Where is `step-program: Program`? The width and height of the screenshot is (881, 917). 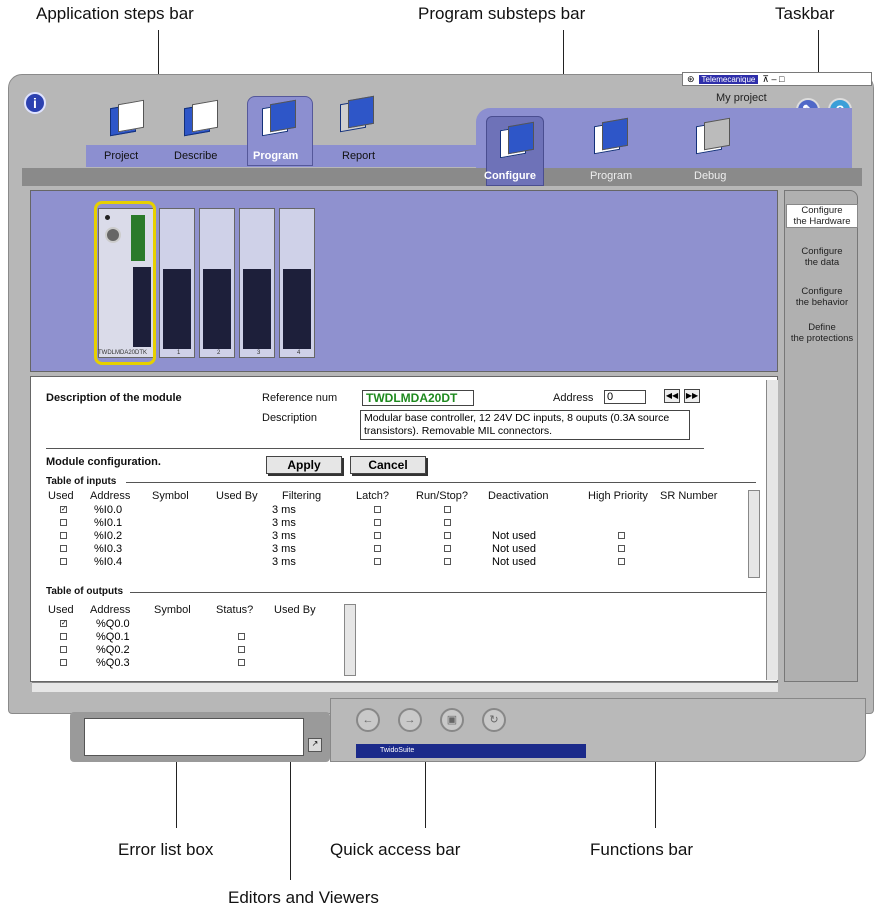
step-program: Program is located at coordinates (275, 156).